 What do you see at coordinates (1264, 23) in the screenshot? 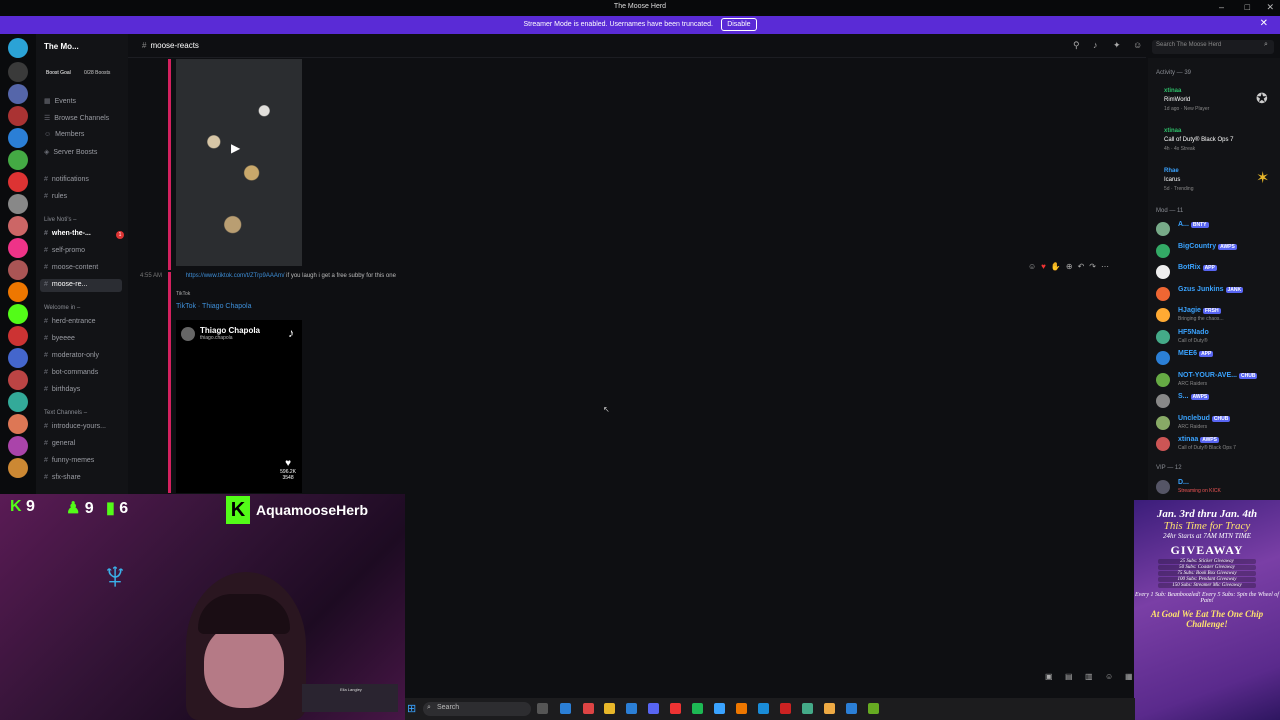
I see `close-banner-icon: ✕` at bounding box center [1264, 23].